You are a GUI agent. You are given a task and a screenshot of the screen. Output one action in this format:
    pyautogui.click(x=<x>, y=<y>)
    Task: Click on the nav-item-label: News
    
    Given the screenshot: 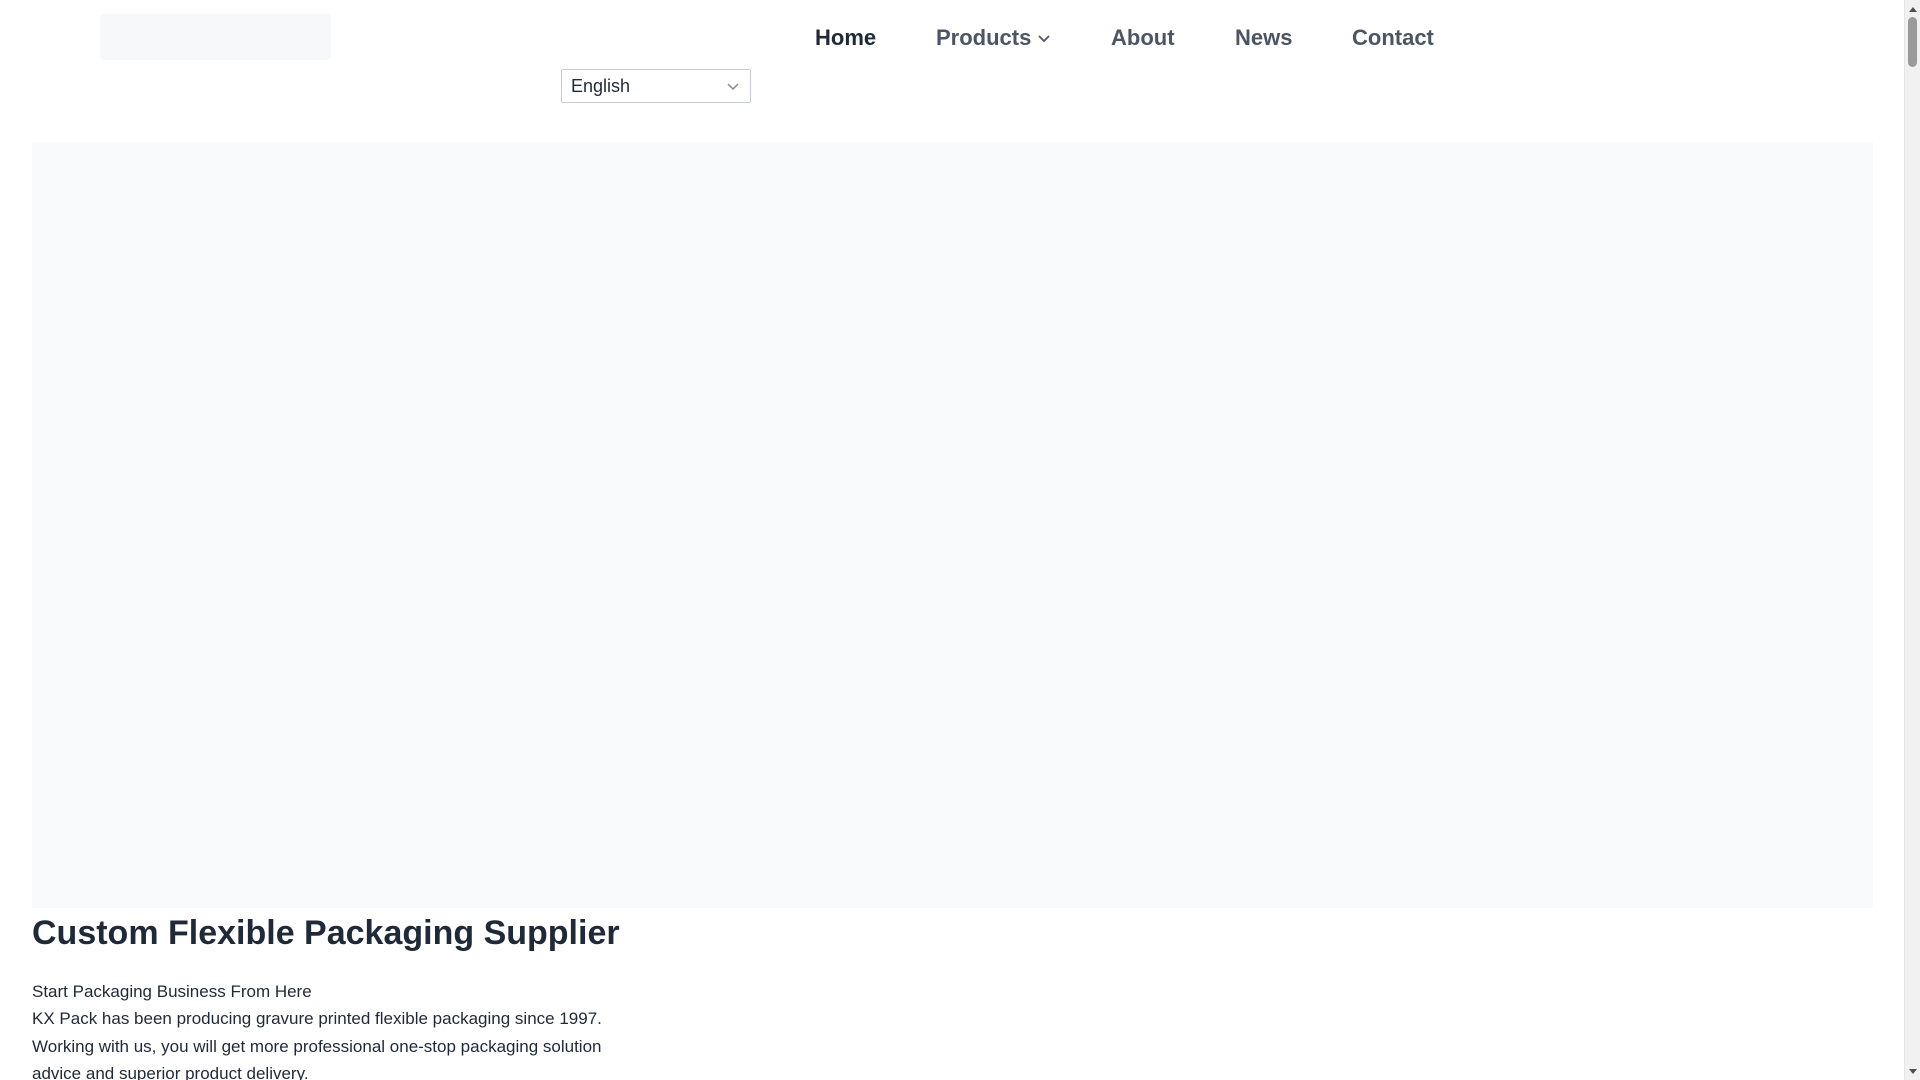 What is the action you would take?
    pyautogui.click(x=1264, y=37)
    